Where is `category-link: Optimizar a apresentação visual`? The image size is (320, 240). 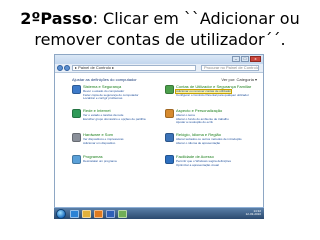 category-link: Optimizar a apresentação visual is located at coordinates (197, 165).